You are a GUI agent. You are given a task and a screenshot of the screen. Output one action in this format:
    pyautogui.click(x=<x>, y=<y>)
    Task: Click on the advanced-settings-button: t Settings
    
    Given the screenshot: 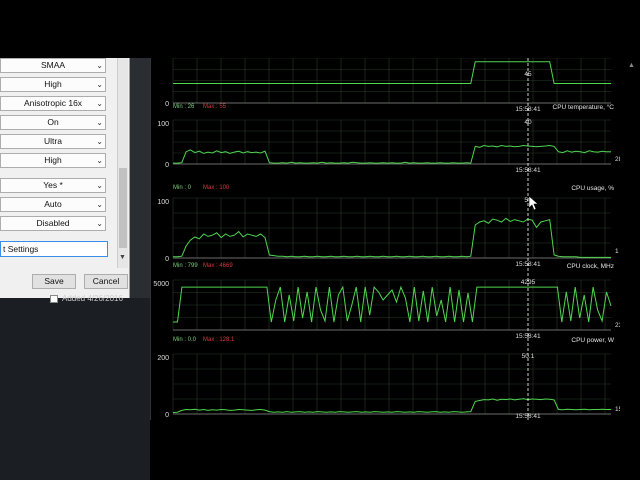 What is the action you would take?
    pyautogui.click(x=54, y=249)
    